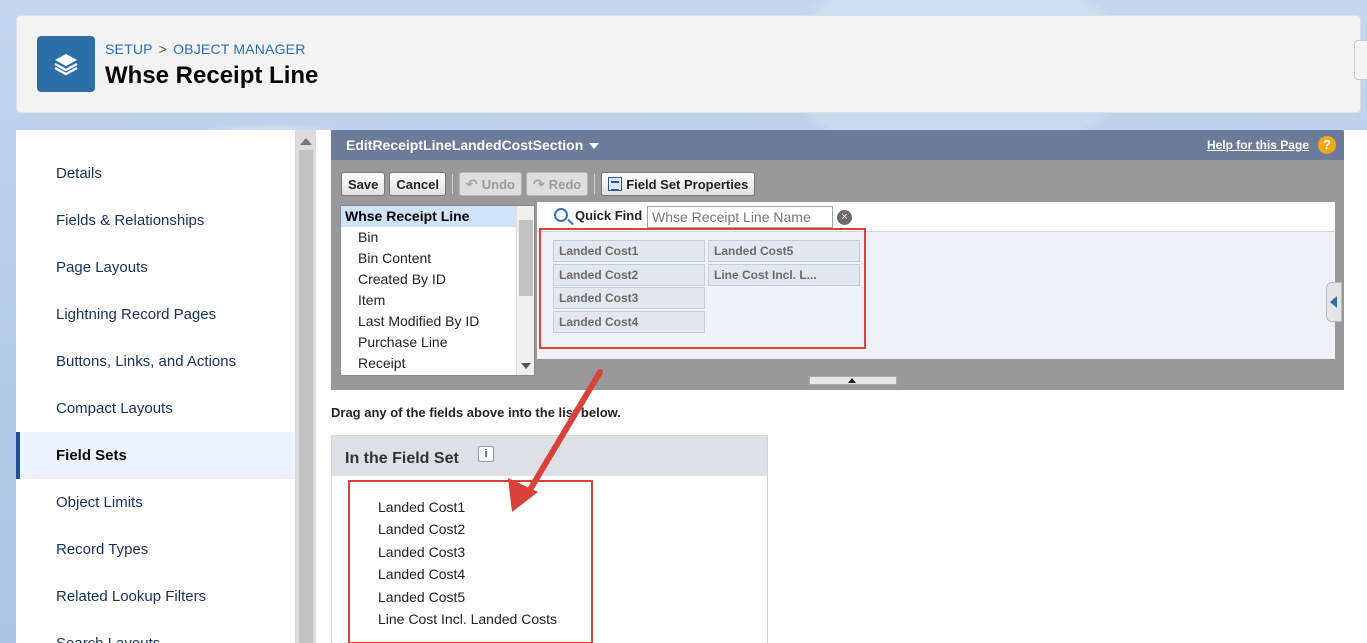  I want to click on list-item: Whse Receipt Line, so click(437, 216).